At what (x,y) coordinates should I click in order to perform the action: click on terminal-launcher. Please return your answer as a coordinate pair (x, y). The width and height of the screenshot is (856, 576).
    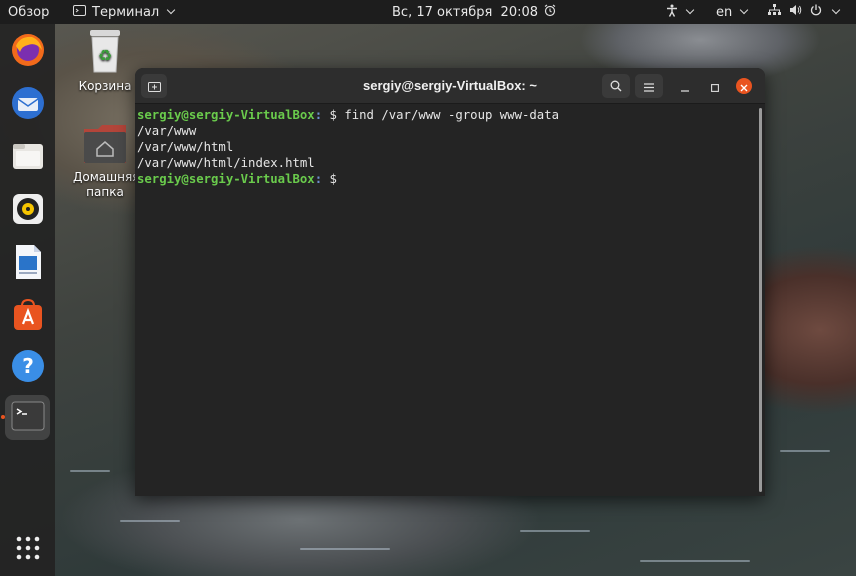
    Looking at the image, I should click on (27, 417).